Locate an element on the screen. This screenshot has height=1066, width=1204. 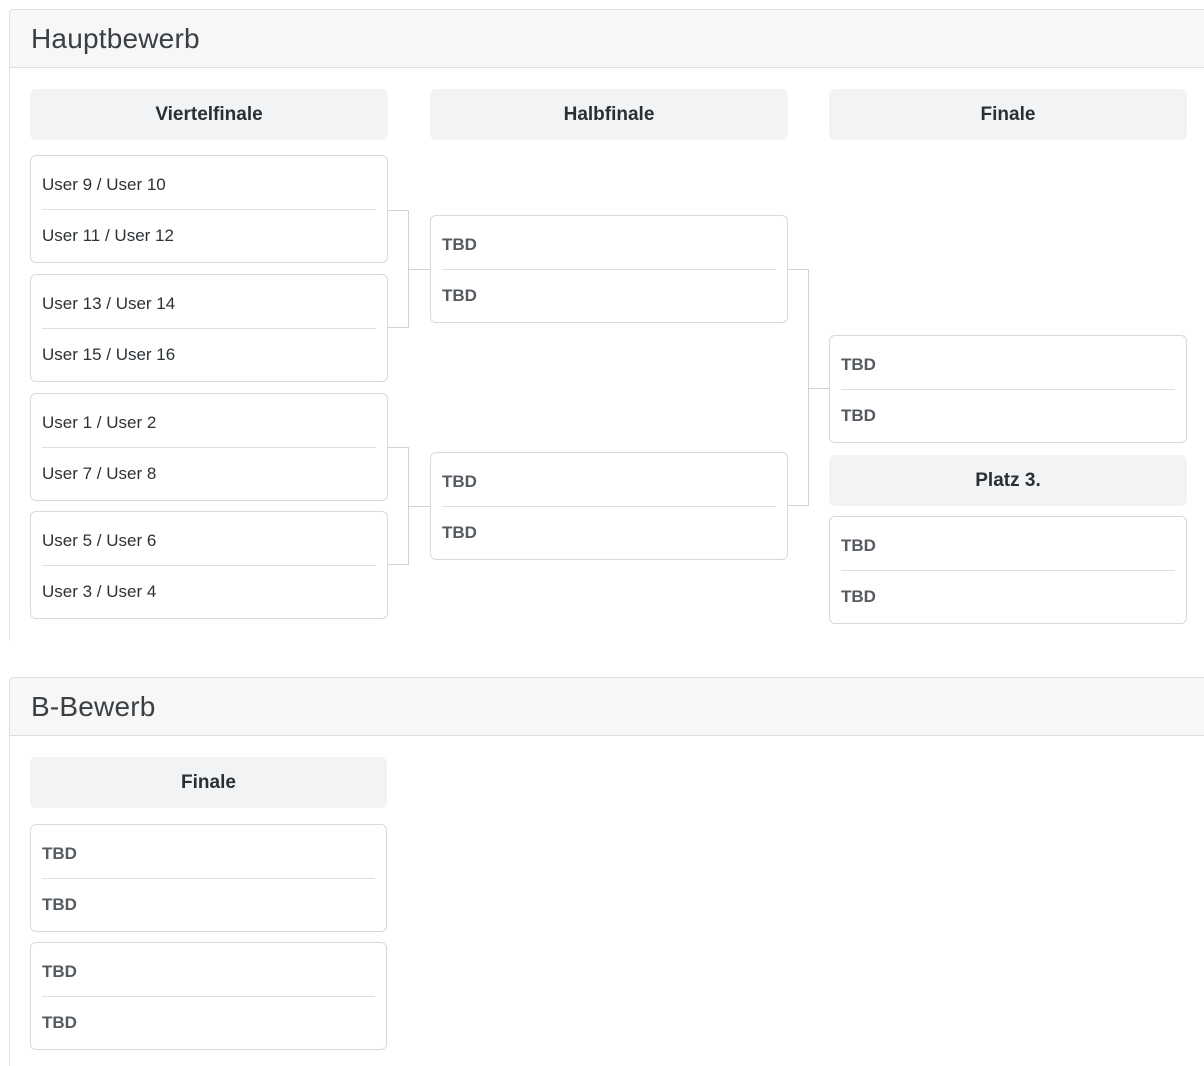
round-header-b-final: Finale is located at coordinates (208, 782).